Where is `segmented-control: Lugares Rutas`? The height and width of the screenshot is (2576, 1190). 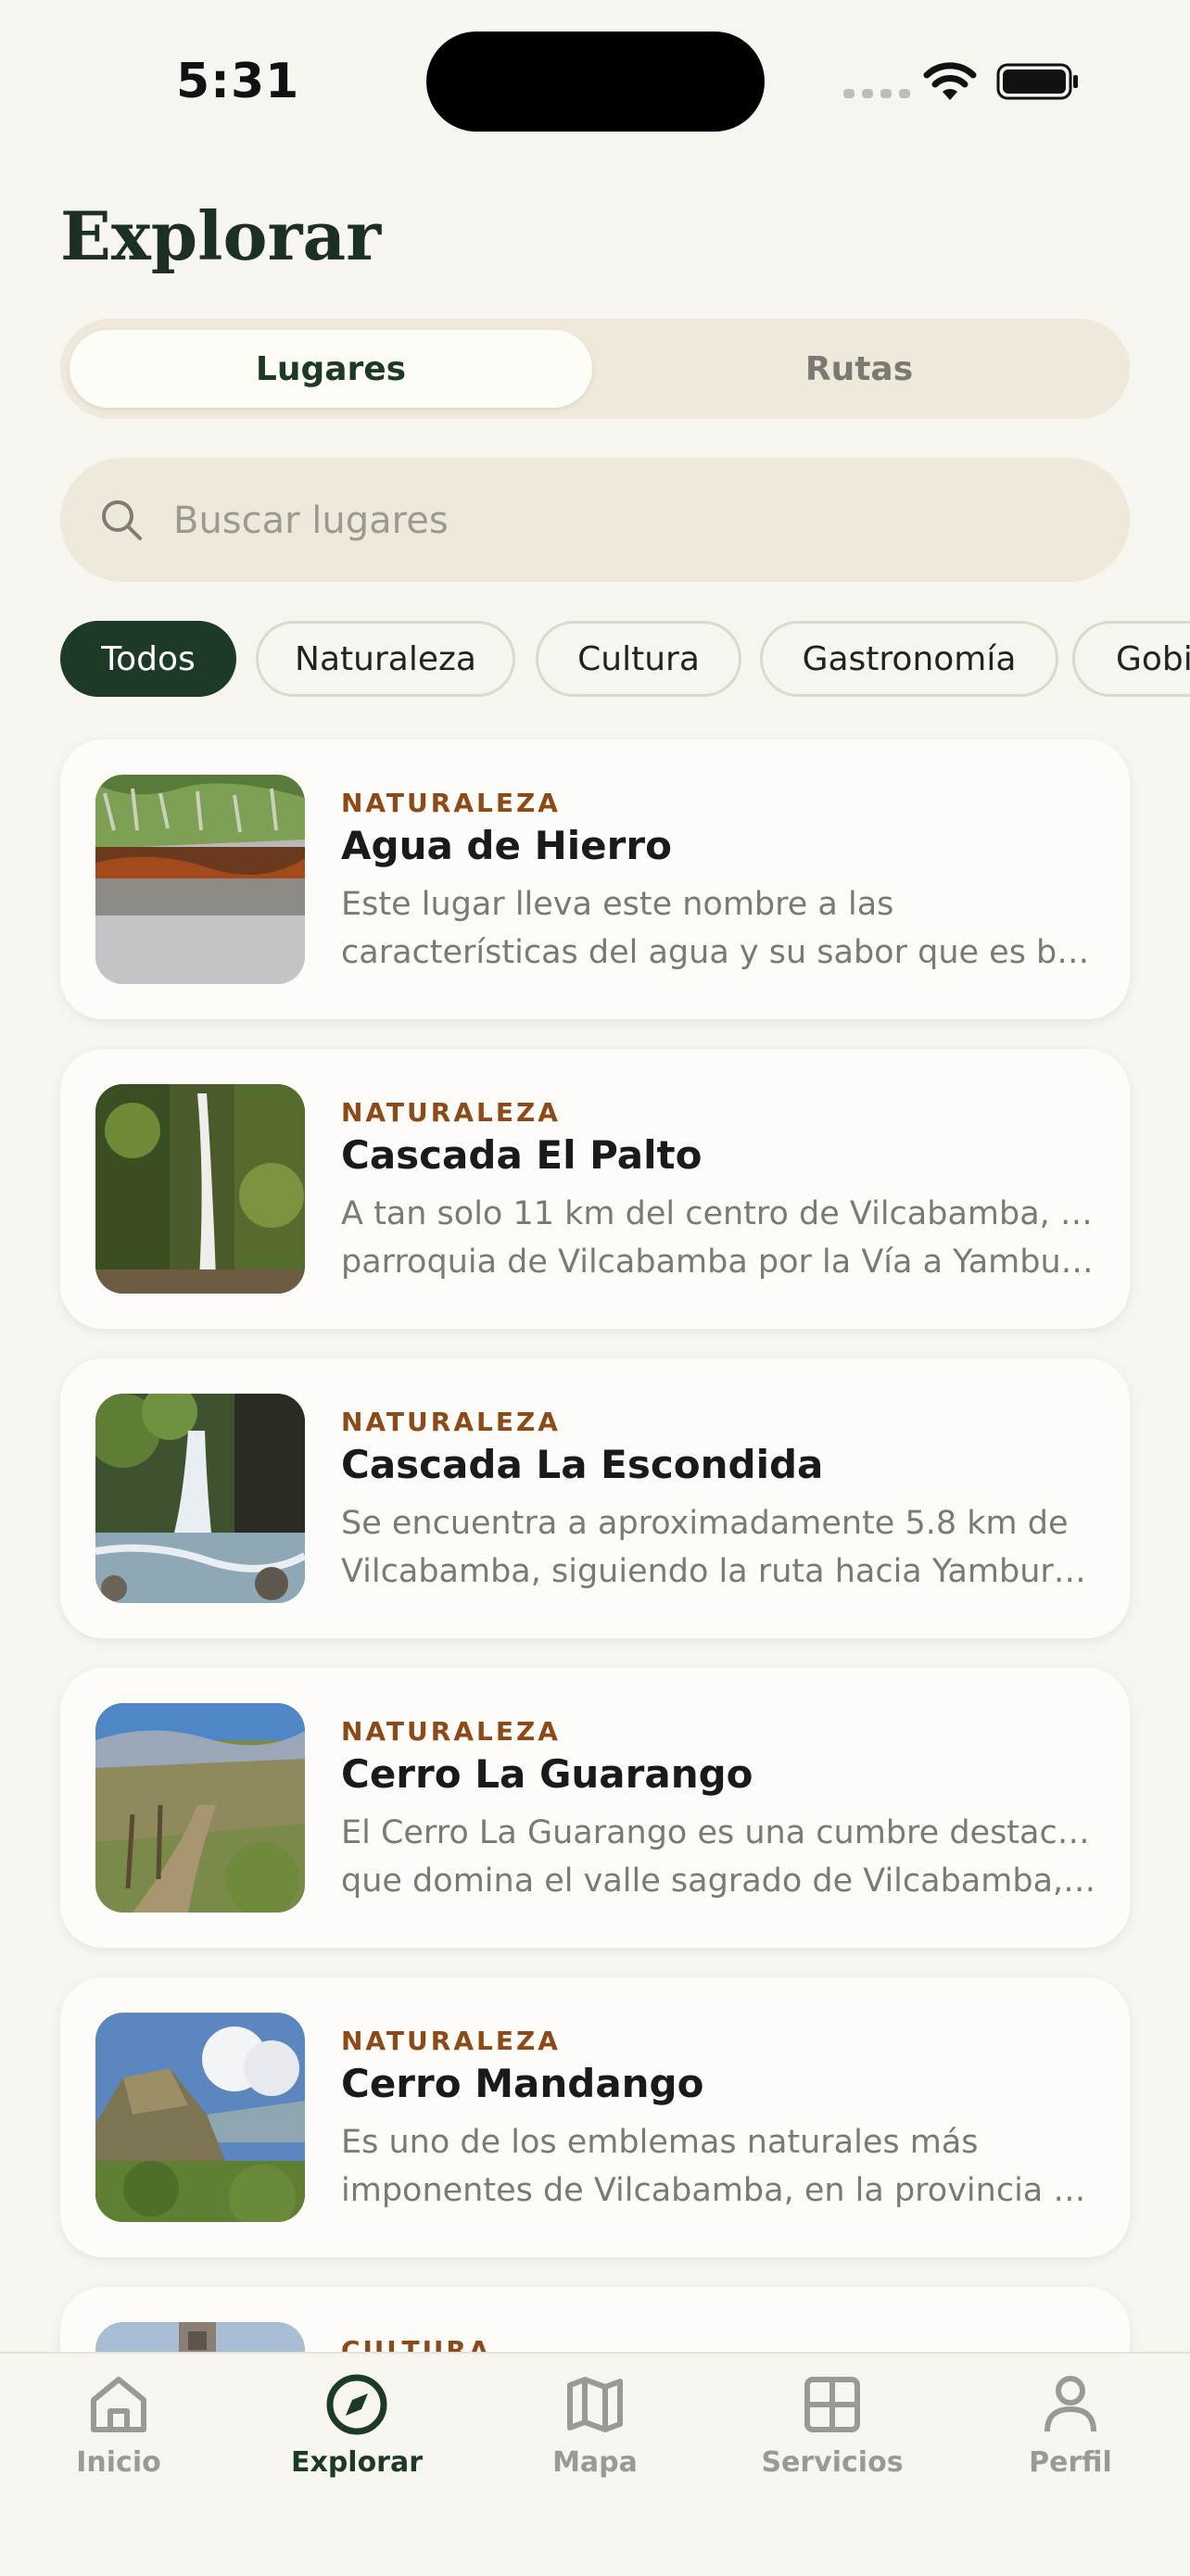
segmented-control: Lugares Rutas is located at coordinates (595, 369).